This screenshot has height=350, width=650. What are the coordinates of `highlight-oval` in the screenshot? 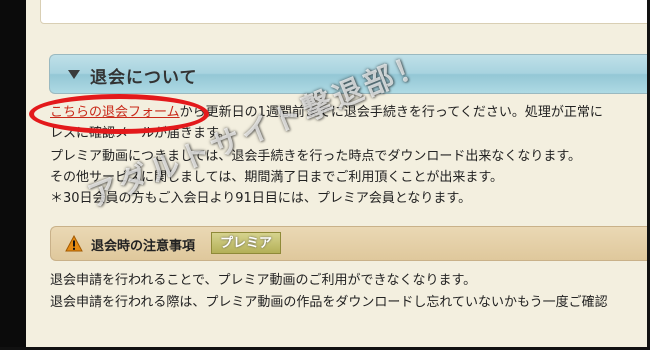 It's located at (119, 114).